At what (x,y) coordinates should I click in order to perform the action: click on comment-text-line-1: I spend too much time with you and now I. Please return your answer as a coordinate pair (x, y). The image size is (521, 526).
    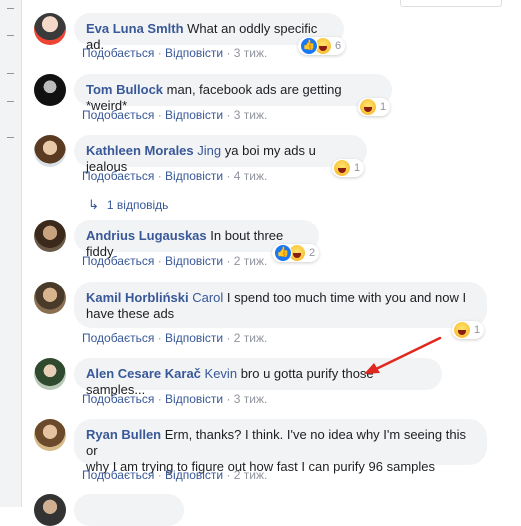
    Looking at the image, I should click on (346, 297).